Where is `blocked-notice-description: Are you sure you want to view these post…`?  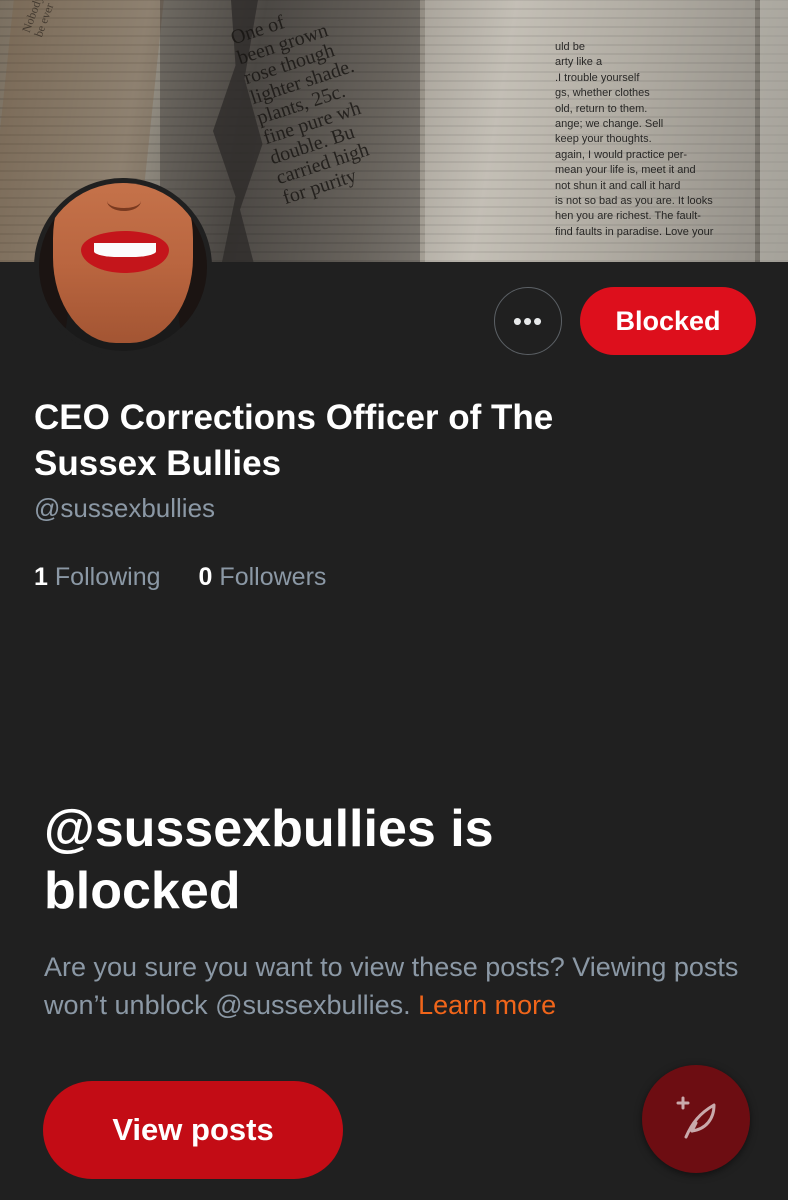 blocked-notice-description: Are you sure you want to view these post… is located at coordinates (394, 986).